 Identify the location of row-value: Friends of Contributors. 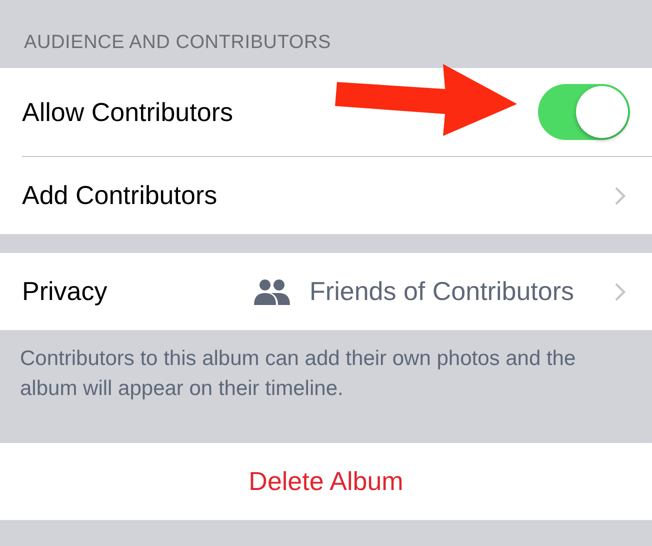
(442, 291).